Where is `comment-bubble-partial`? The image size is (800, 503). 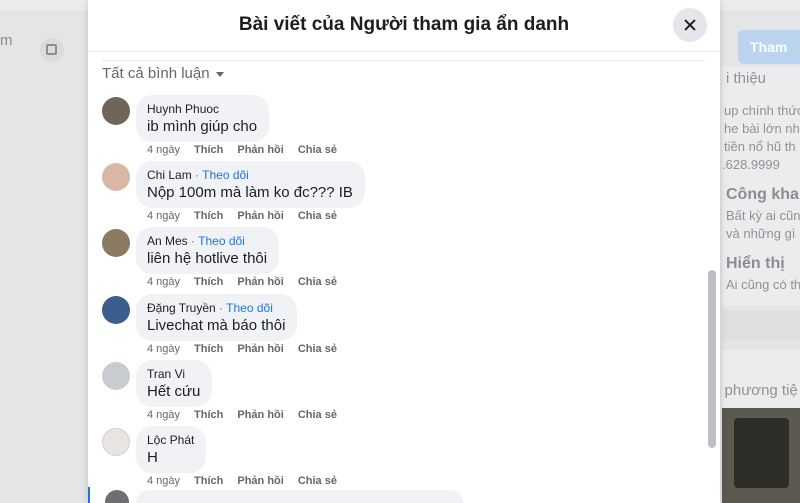 comment-bubble-partial is located at coordinates (299, 496).